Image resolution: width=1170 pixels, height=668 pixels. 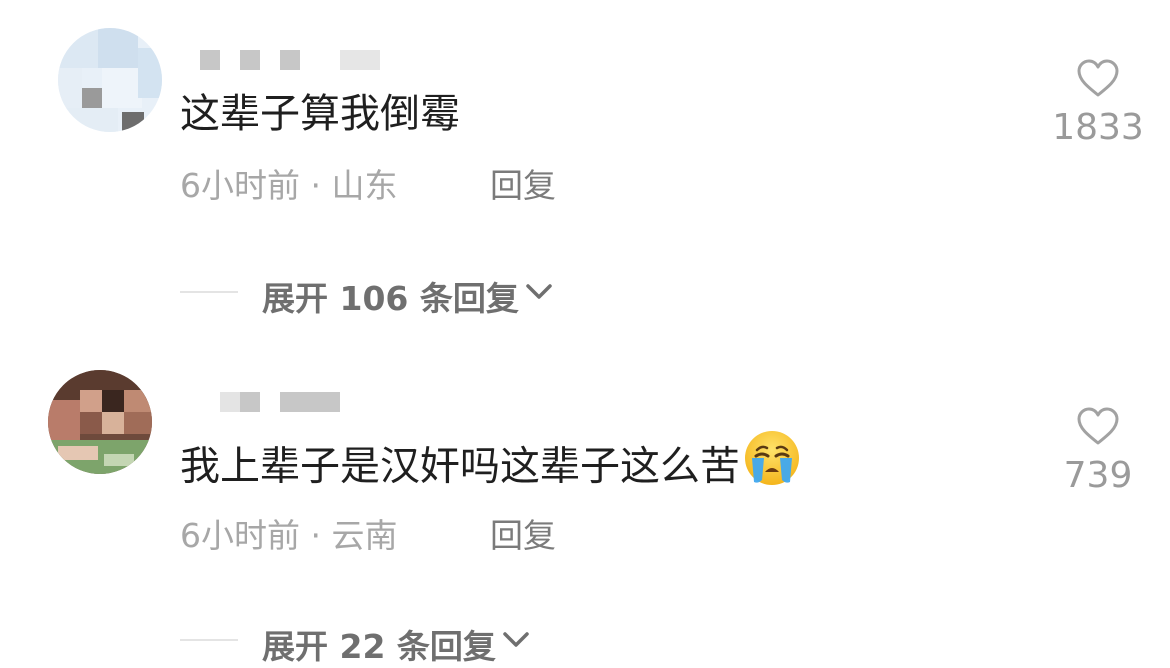 I want to click on comment-text: 这辈子算我倒霉, so click(x=320, y=114).